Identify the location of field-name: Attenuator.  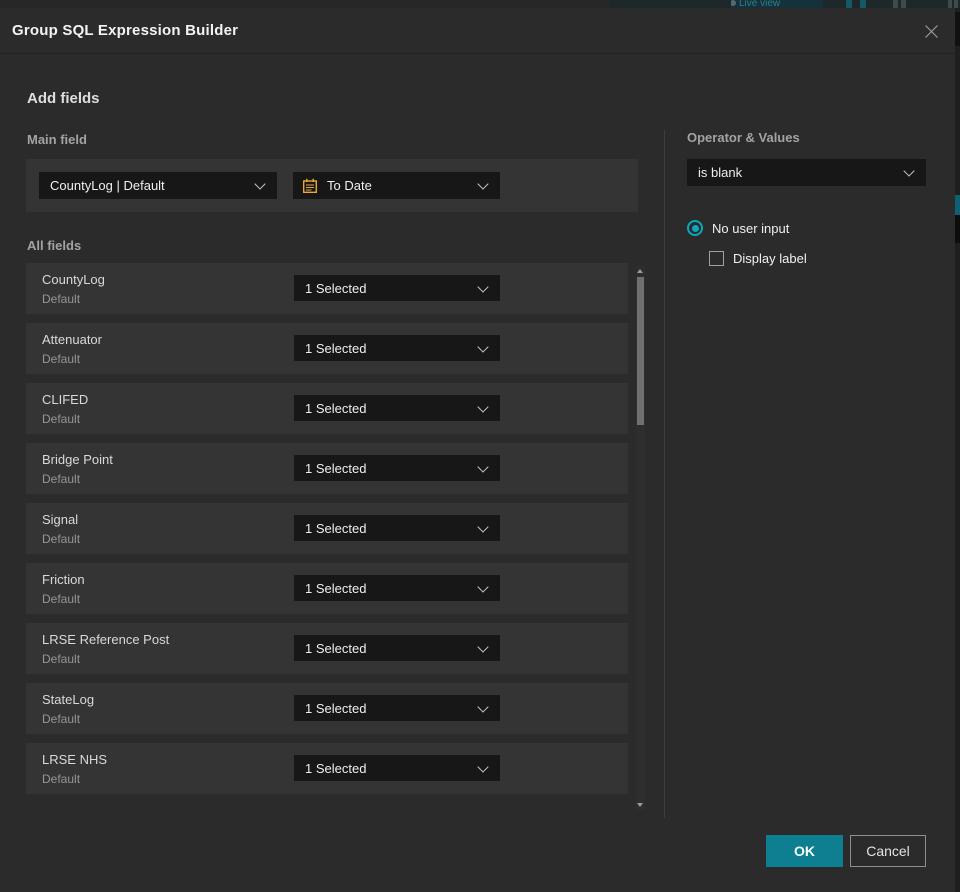
(72, 339).